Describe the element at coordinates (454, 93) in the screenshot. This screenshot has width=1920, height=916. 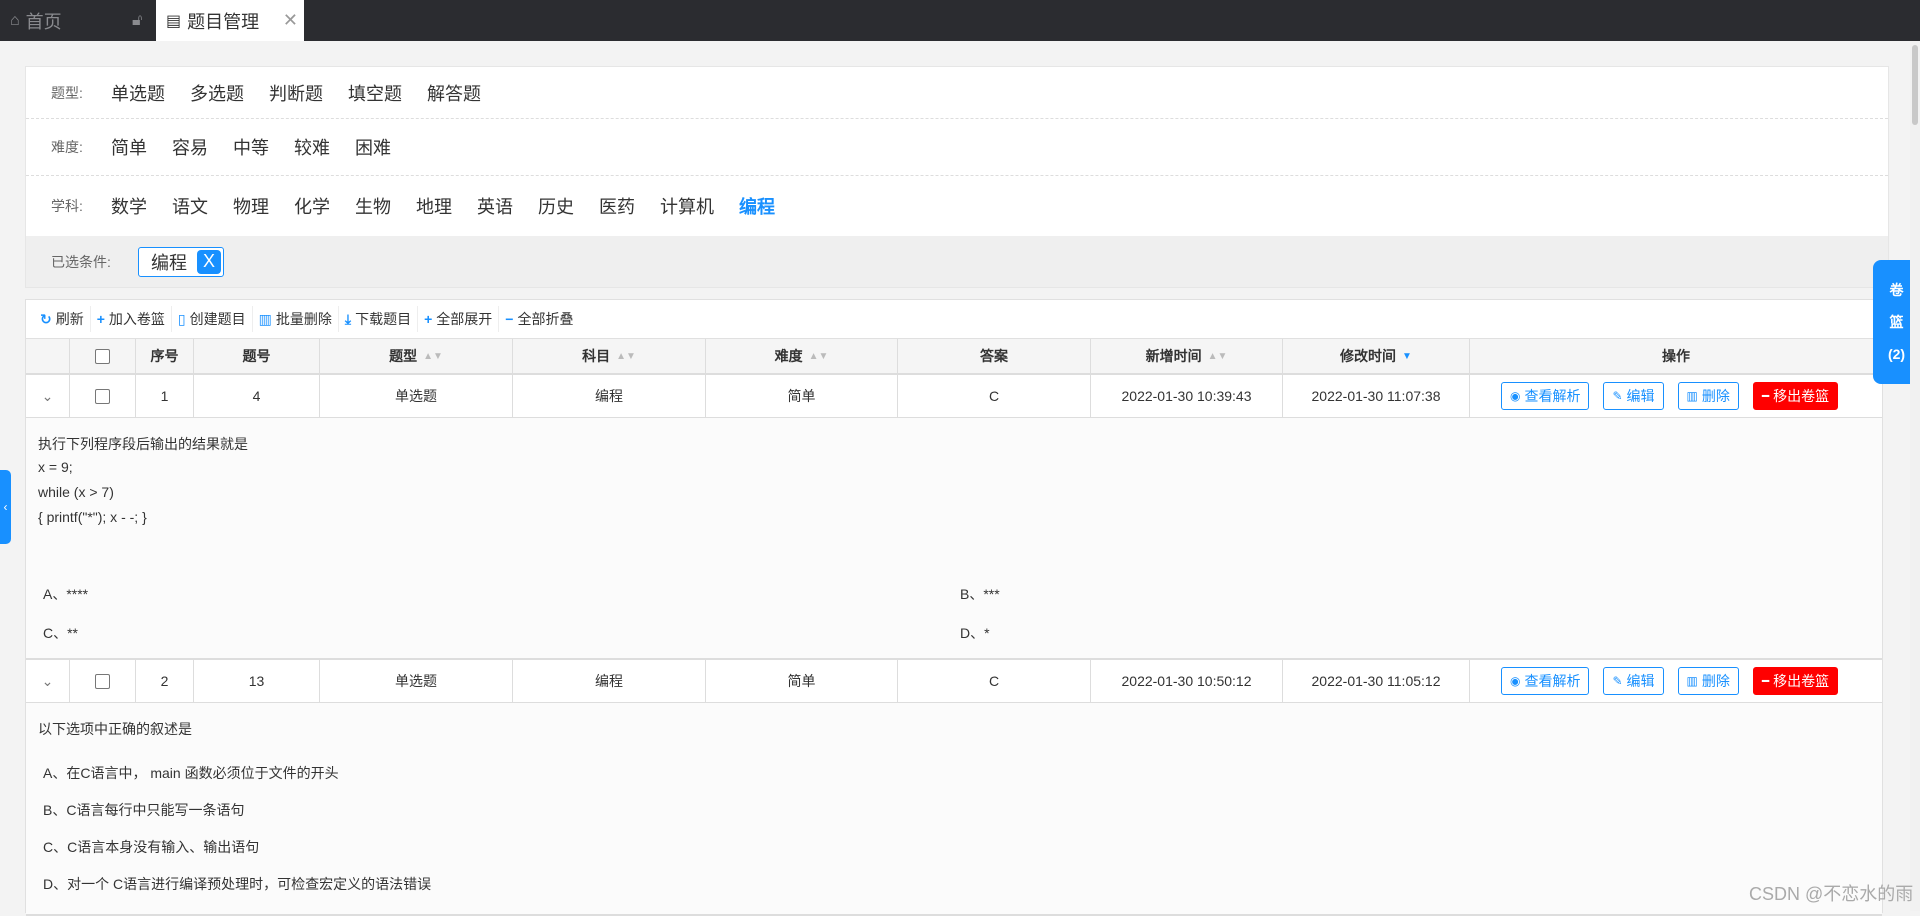
I see `filter-type-option: 解答题` at that location.